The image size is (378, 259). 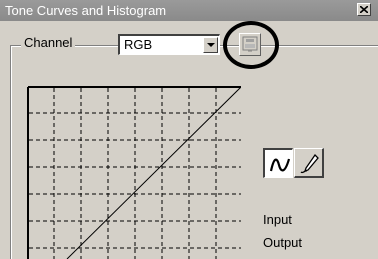 What do you see at coordinates (283, 242) in the screenshot?
I see `output-label: Output` at bounding box center [283, 242].